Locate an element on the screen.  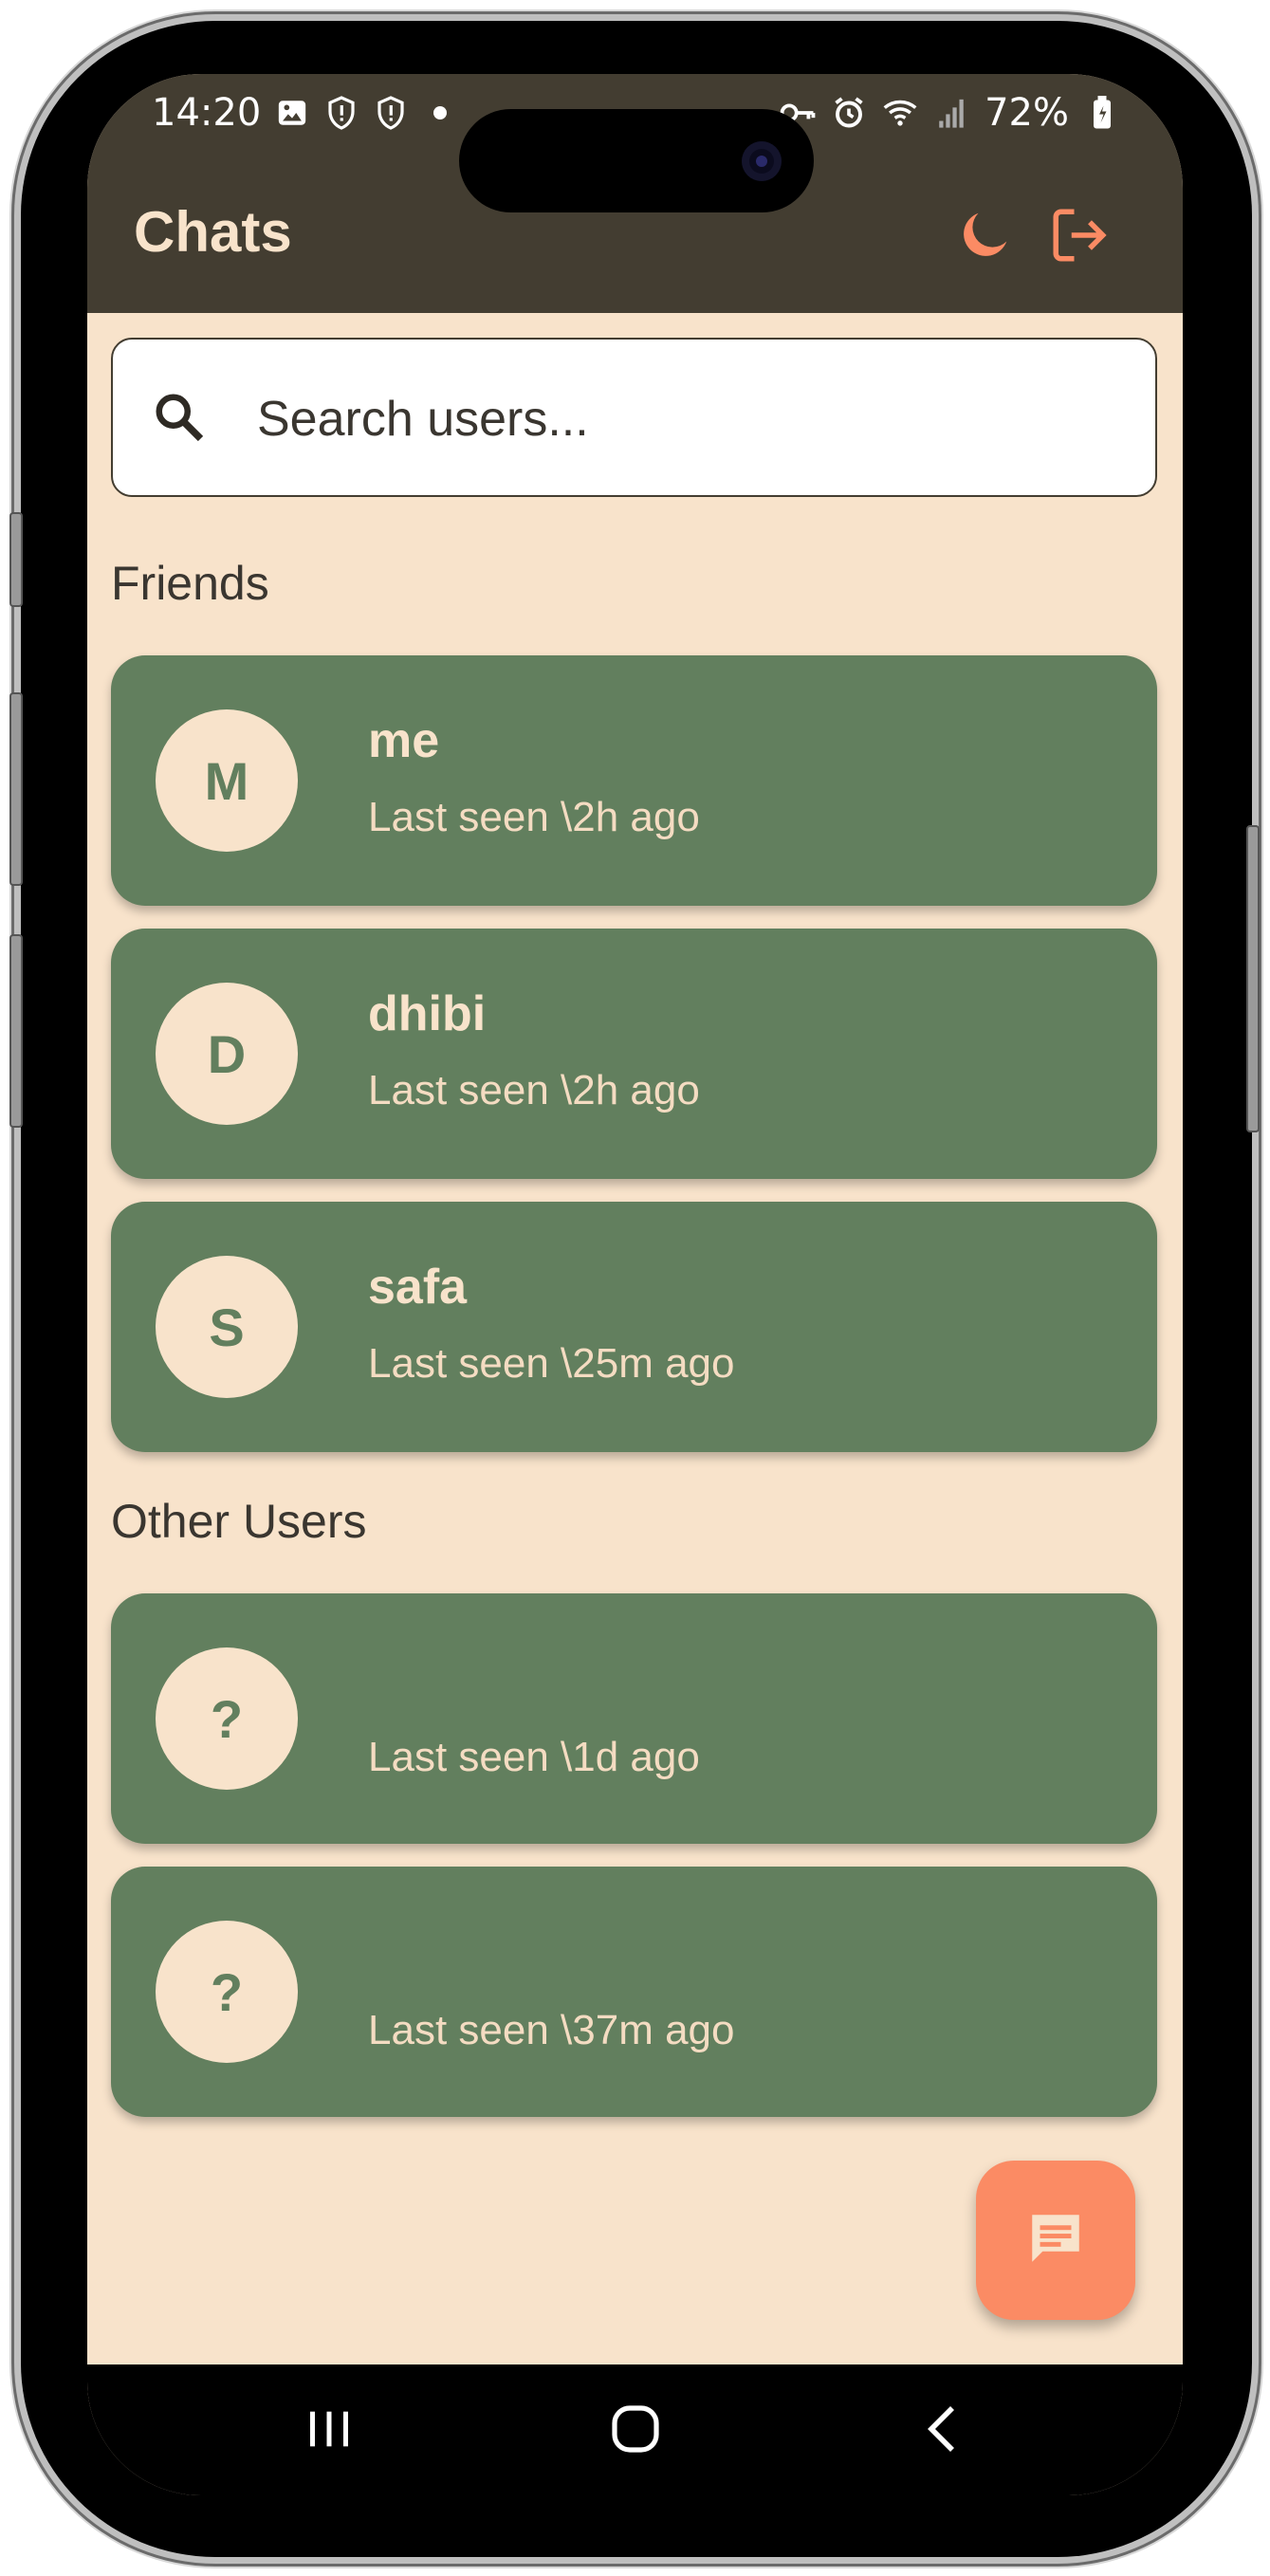
chat-icon is located at coordinates (1055, 2240).